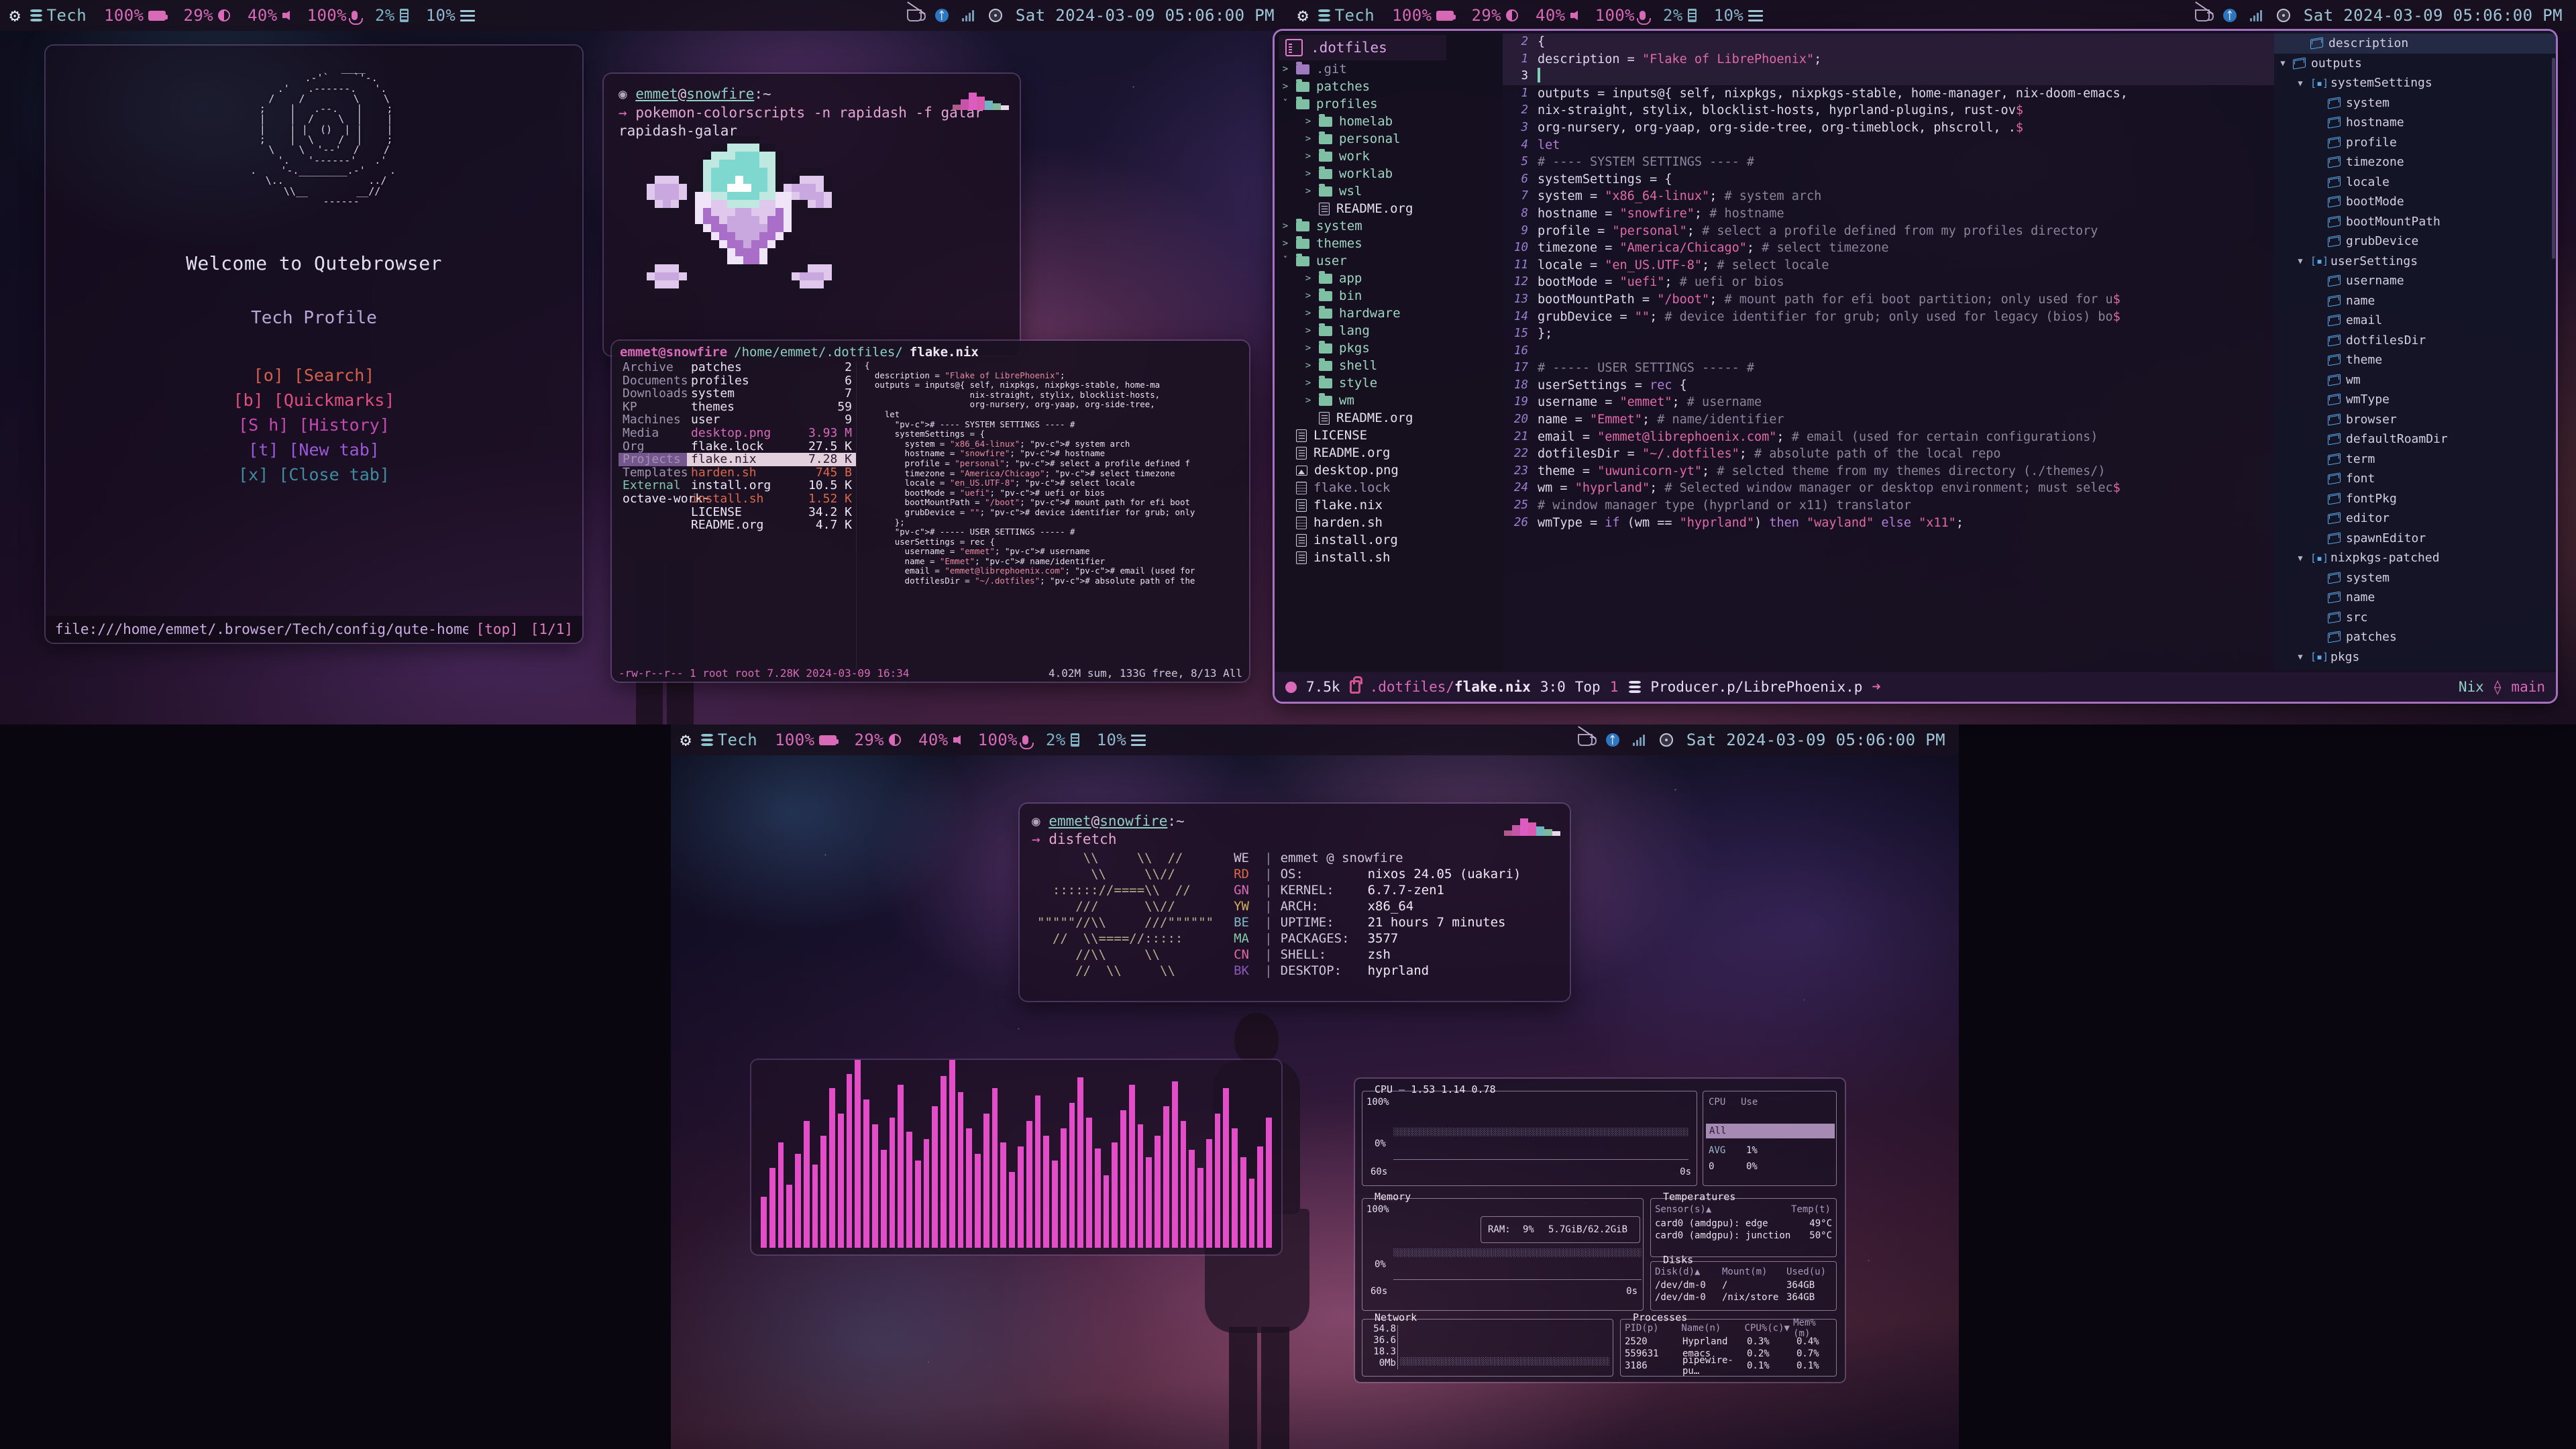 The image size is (2576, 1449). What do you see at coordinates (2415, 143) in the screenshot?
I see `emacs-outline-node: profile` at bounding box center [2415, 143].